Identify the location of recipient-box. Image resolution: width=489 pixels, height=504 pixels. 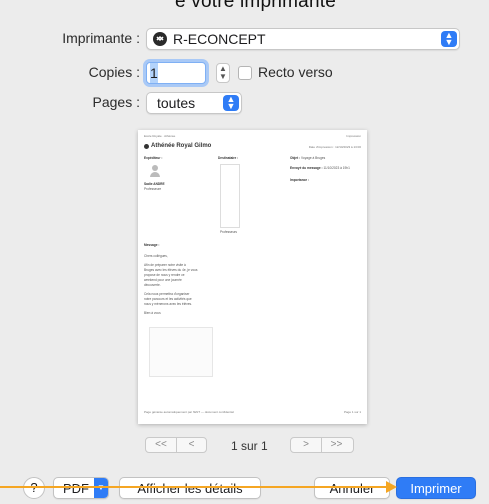
(230, 196).